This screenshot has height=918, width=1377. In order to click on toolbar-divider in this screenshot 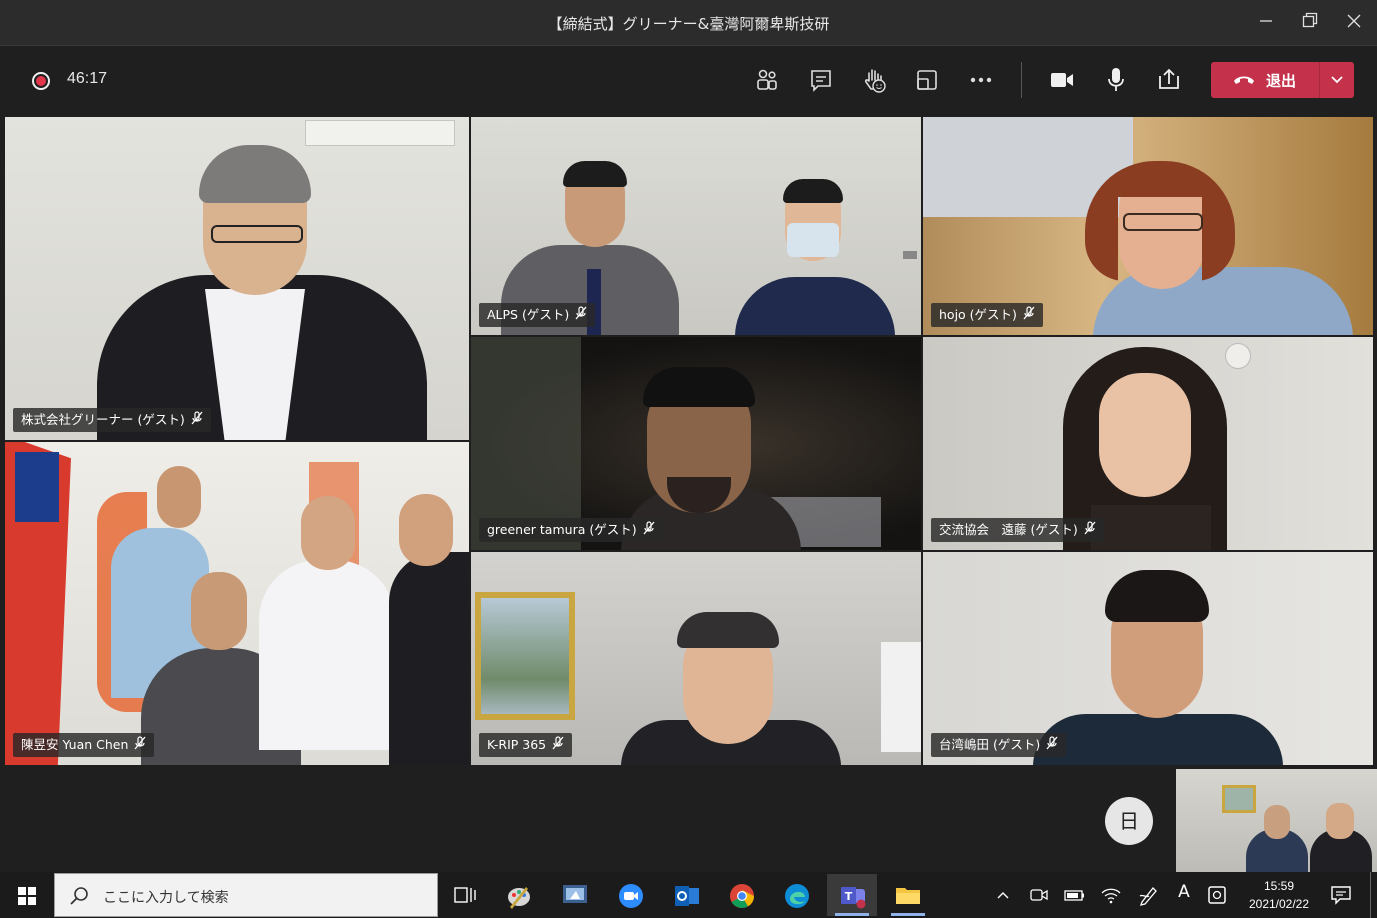, I will do `click(1021, 80)`.